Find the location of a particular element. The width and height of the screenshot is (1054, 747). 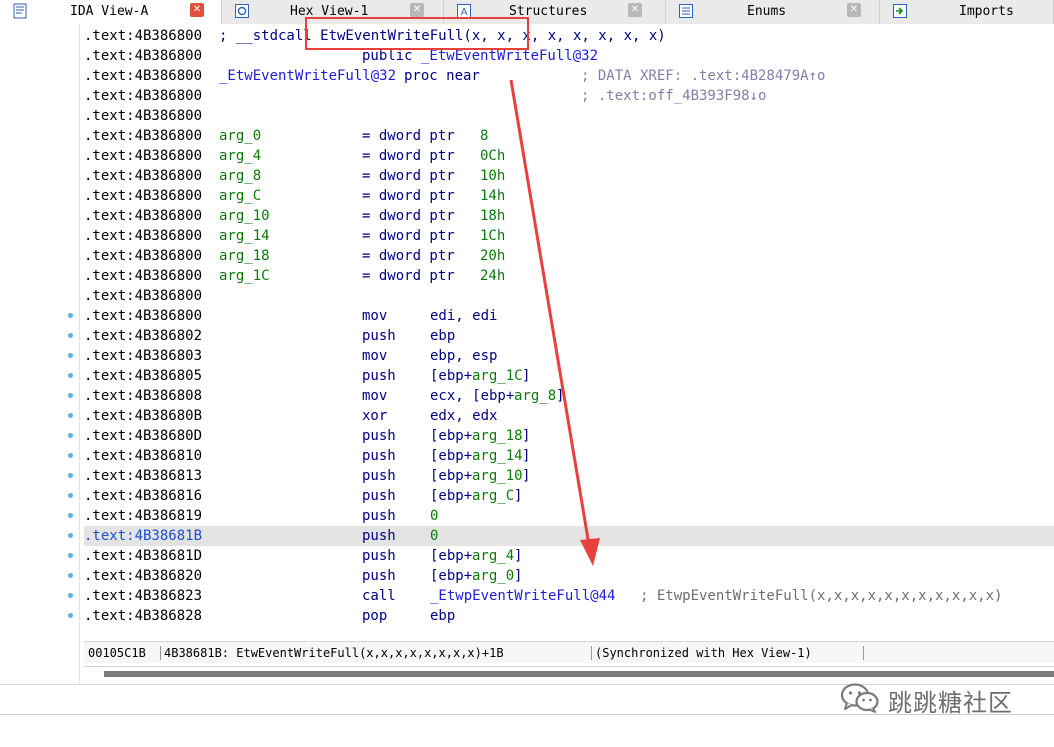

code-line: .text:4B38681D push [ebp+ arg_4] is located at coordinates (569, 556).